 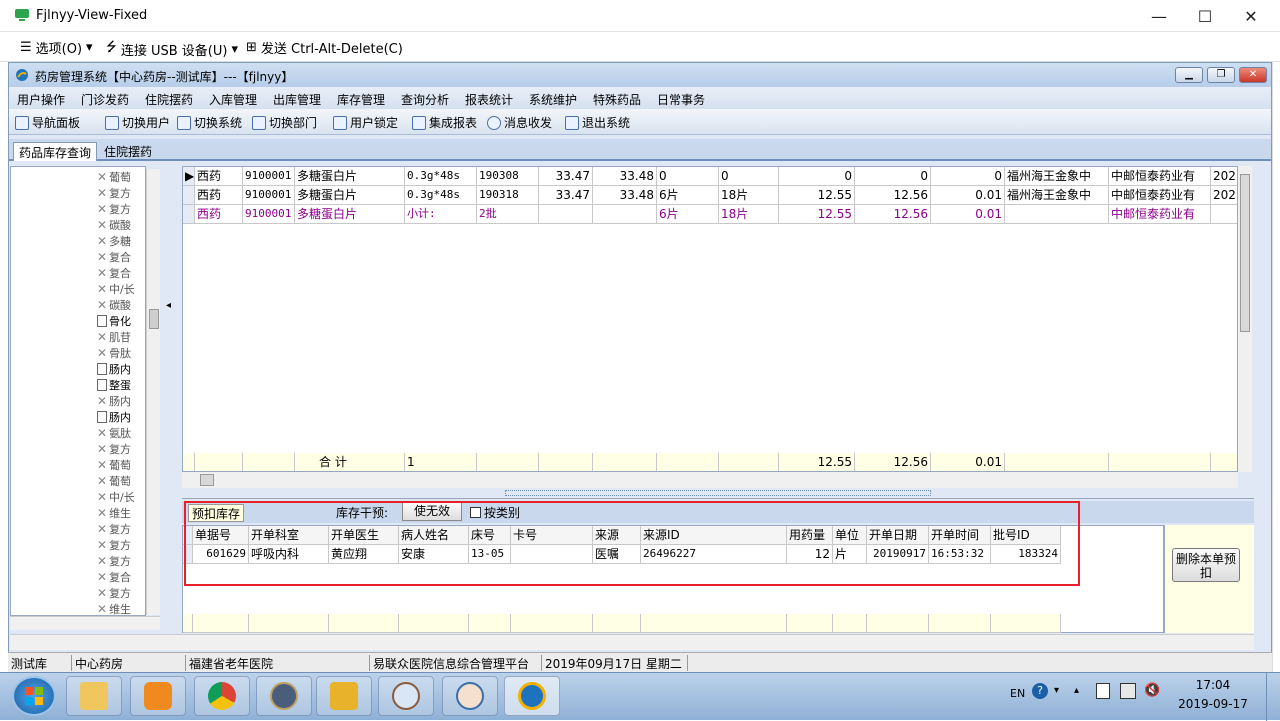 What do you see at coordinates (85, 623) in the screenshot?
I see `tree-hscrollbar` at bounding box center [85, 623].